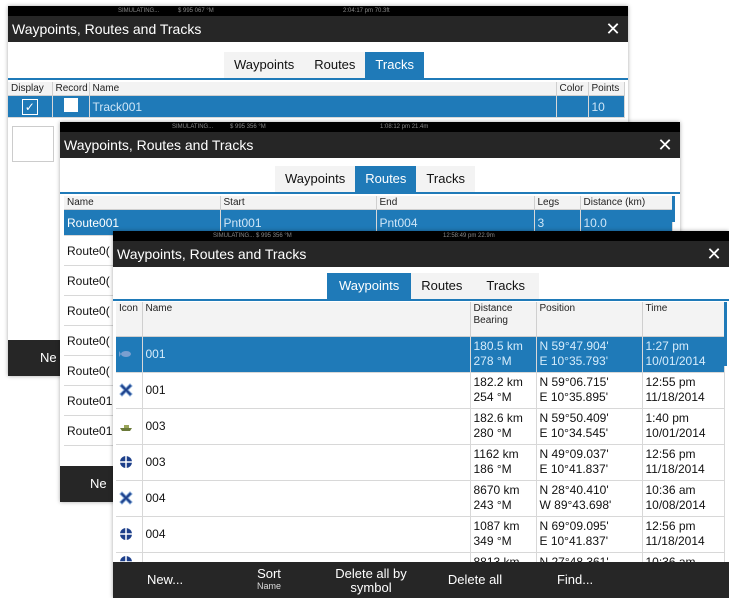 This screenshot has width=729, height=598. Describe the element at coordinates (606, 89) in the screenshot. I see `column-header-points: Points` at that location.